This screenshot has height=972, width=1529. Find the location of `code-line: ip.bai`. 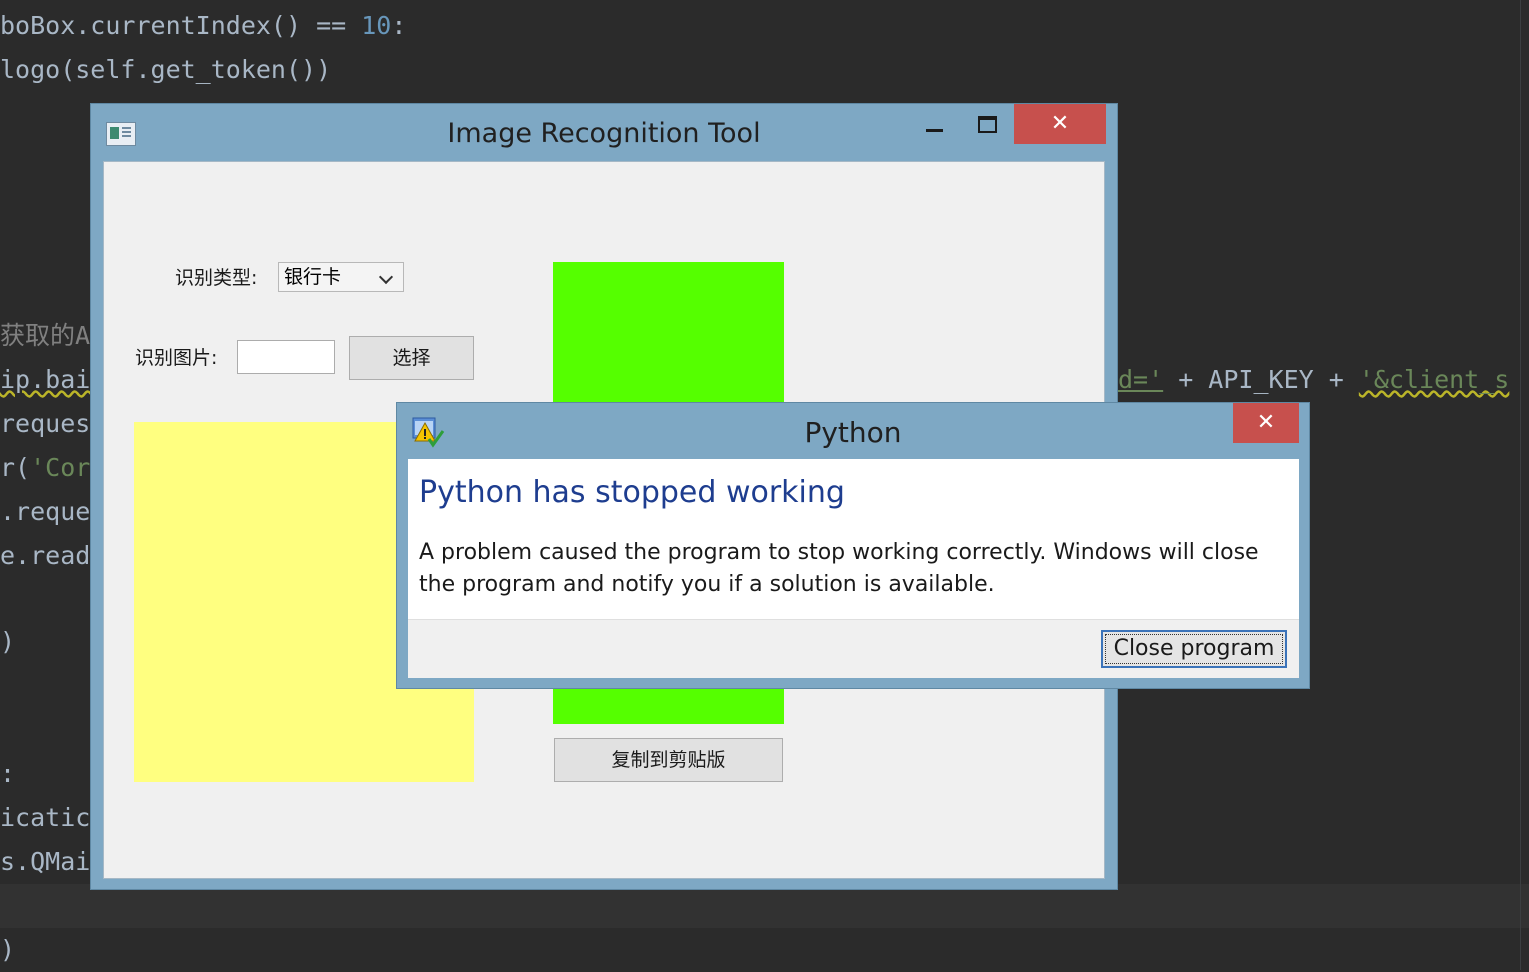

code-line: ip.bai is located at coordinates (45, 380).